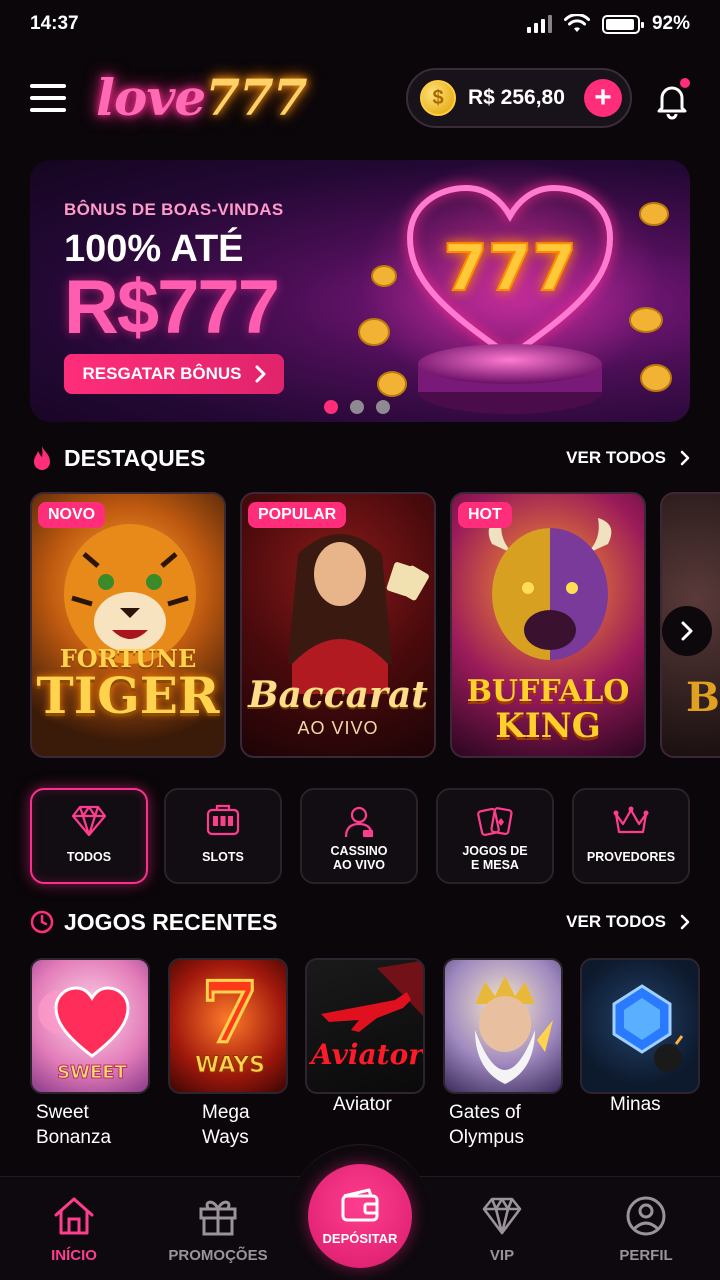 This screenshot has width=720, height=1280. I want to click on deposit-button: DEPÓSITAR, so click(360, 1216).